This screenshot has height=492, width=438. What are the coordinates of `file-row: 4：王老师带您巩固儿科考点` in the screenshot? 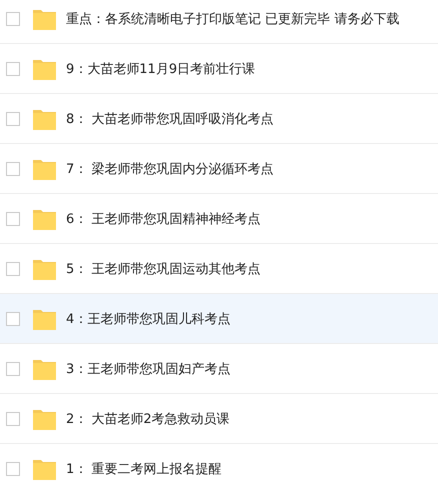 It's located at (219, 319).